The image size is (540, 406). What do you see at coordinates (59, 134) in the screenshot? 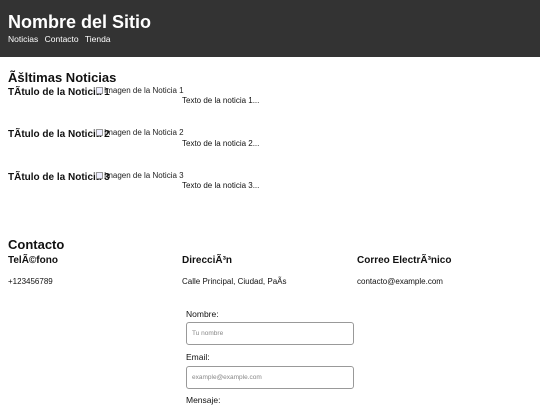
I see `news-title: TÃ­tulo de la Noticia 2` at bounding box center [59, 134].